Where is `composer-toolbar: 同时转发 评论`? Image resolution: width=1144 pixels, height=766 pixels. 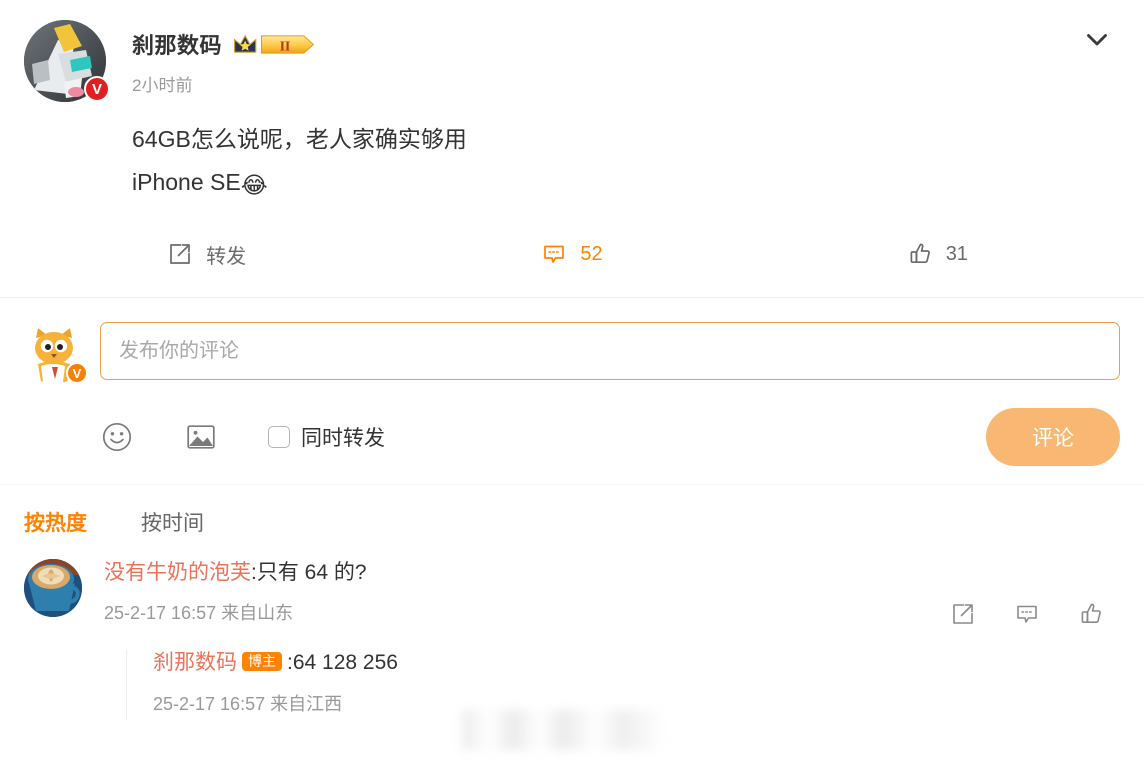 composer-toolbar: 同时转发 评论 is located at coordinates (572, 437).